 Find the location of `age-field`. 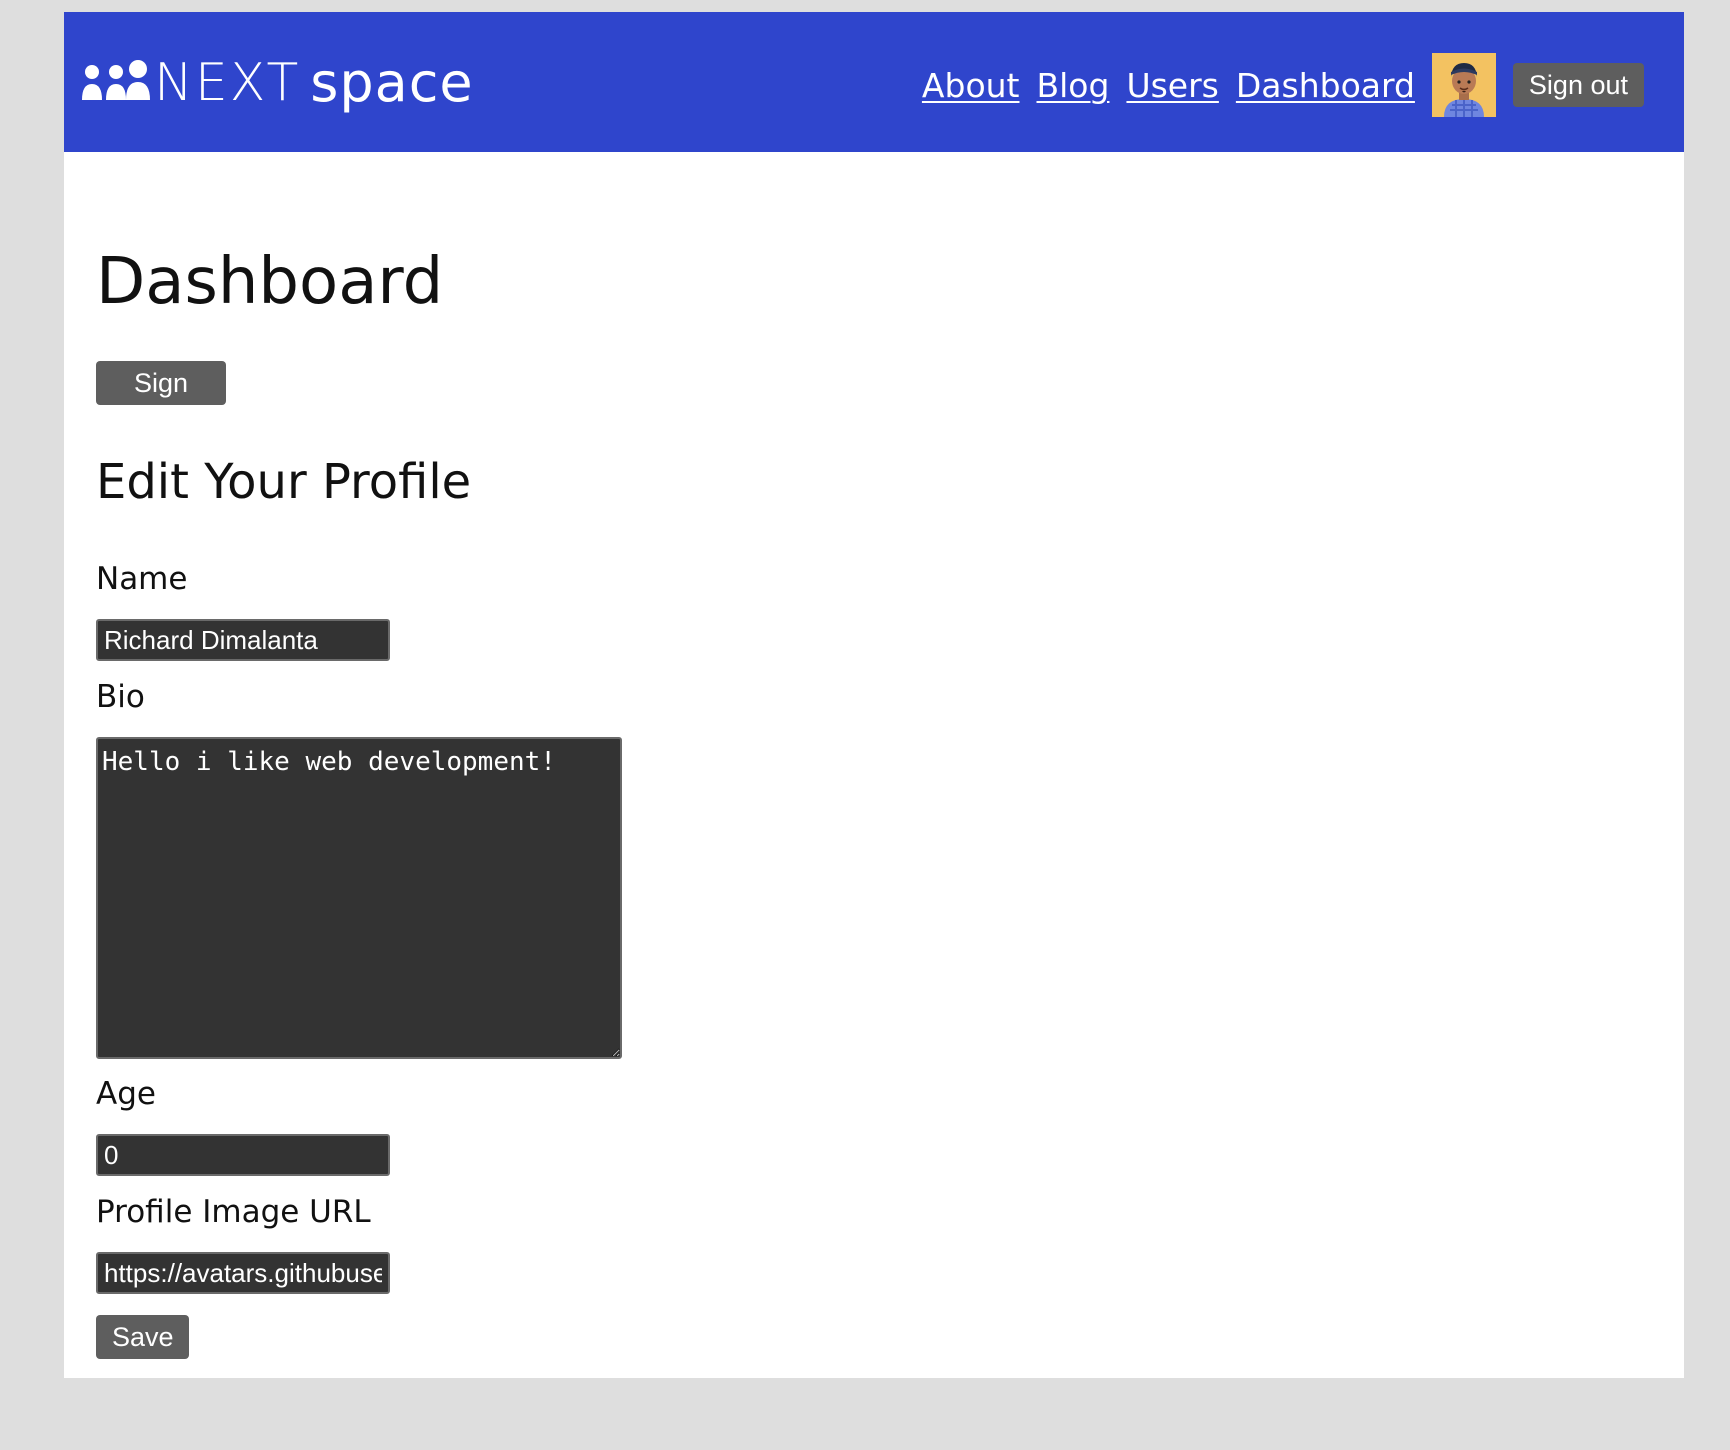

age-field is located at coordinates (243, 1155).